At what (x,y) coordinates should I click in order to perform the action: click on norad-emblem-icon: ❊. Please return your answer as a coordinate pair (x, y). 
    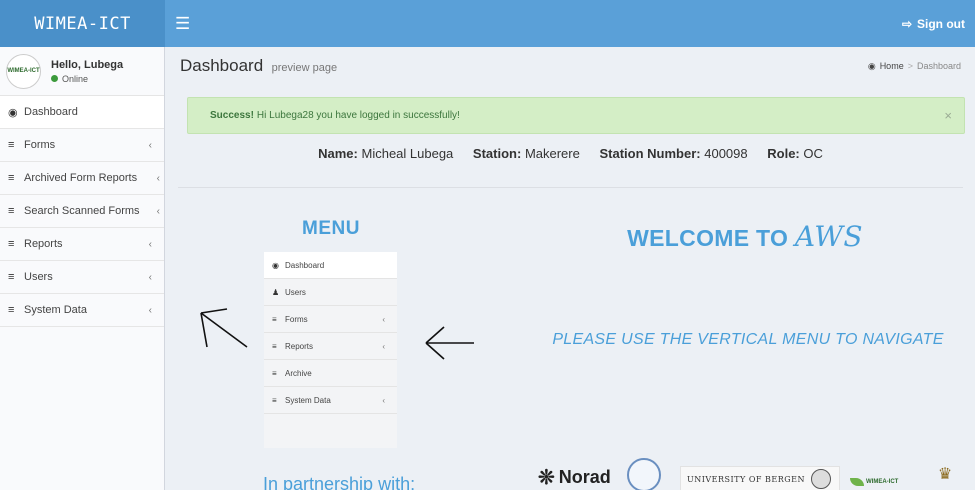
    Looking at the image, I should click on (546, 478).